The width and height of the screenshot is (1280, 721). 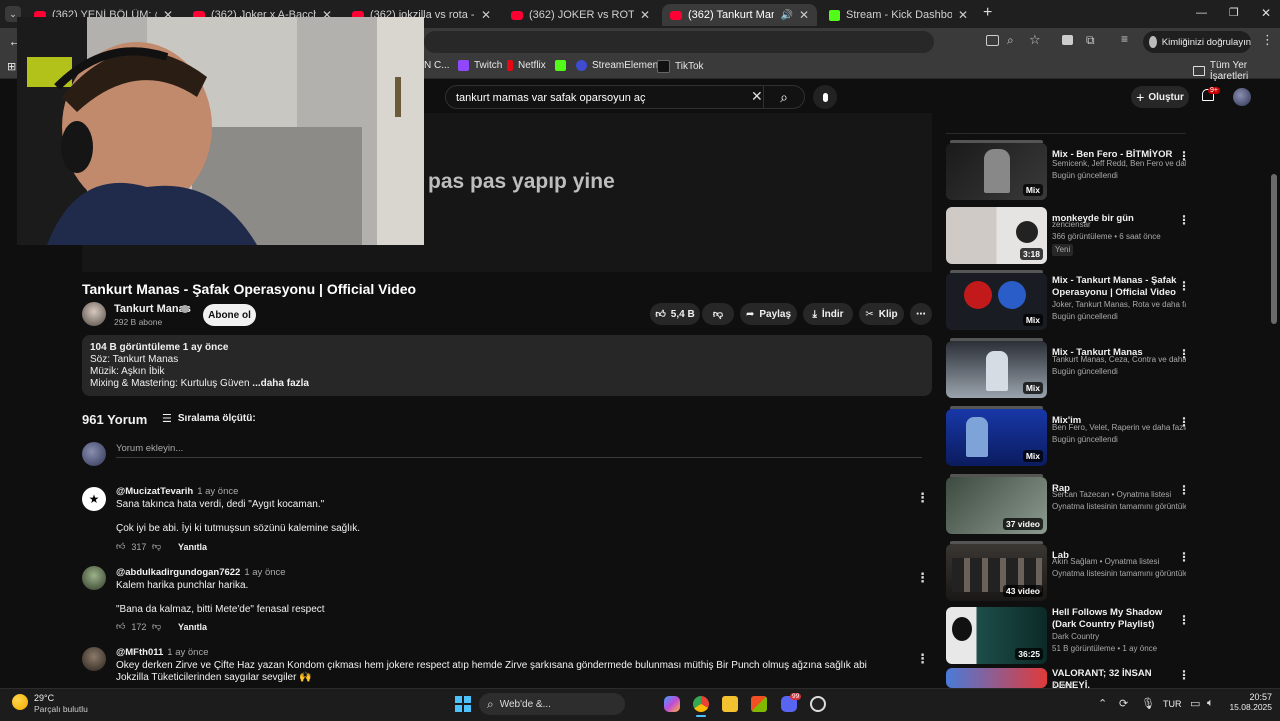 I want to click on browser-tab: Stream - Kick Dashboard✕, so click(x=898, y=15).